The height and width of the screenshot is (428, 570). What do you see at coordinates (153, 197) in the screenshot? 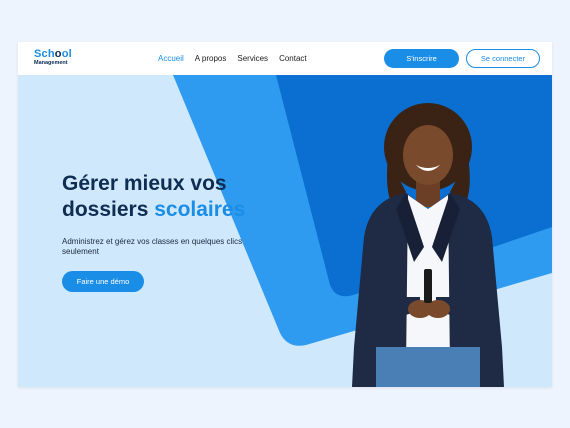
I see `hero-headline: Gérer mieux vos dossiers scolaires` at bounding box center [153, 197].